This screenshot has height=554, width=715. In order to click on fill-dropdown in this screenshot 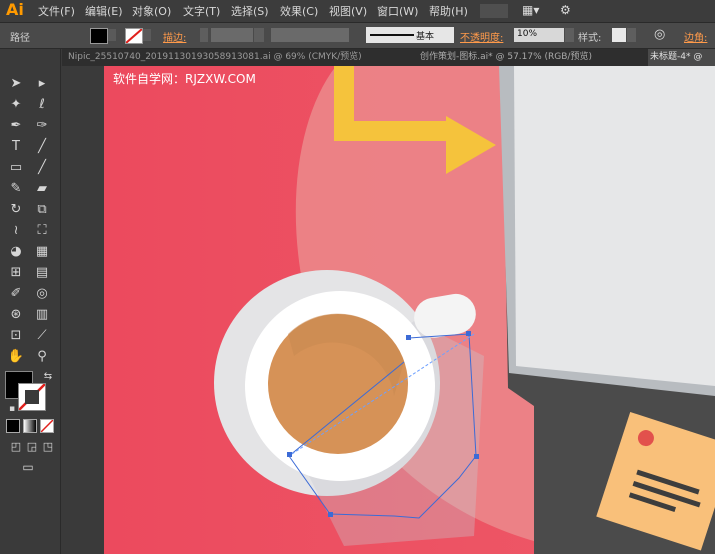, I will do `click(112, 35)`.